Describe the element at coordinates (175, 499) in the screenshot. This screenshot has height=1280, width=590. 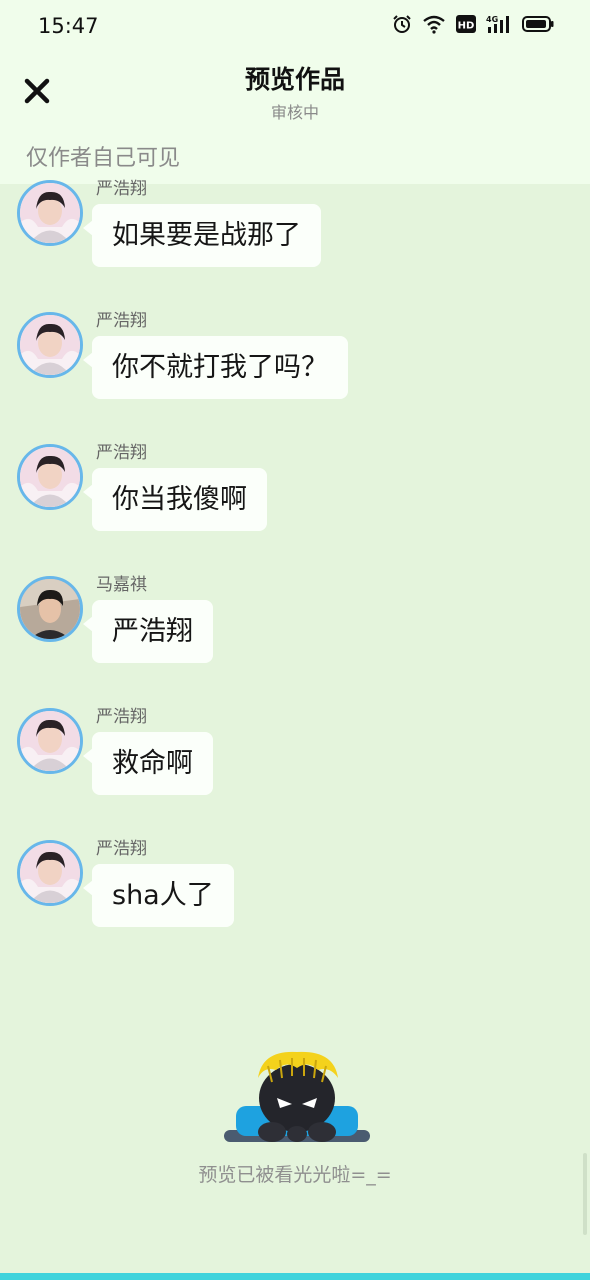
I see `message-bubble: 你当我傻啊` at that location.